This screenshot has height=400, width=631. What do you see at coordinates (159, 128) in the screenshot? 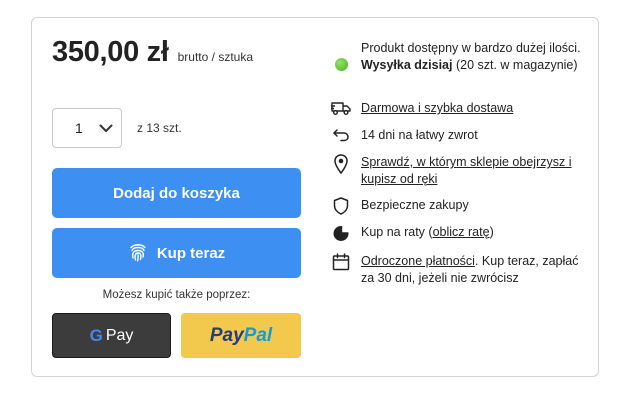
I see `stock-count: z 13 szt.` at bounding box center [159, 128].